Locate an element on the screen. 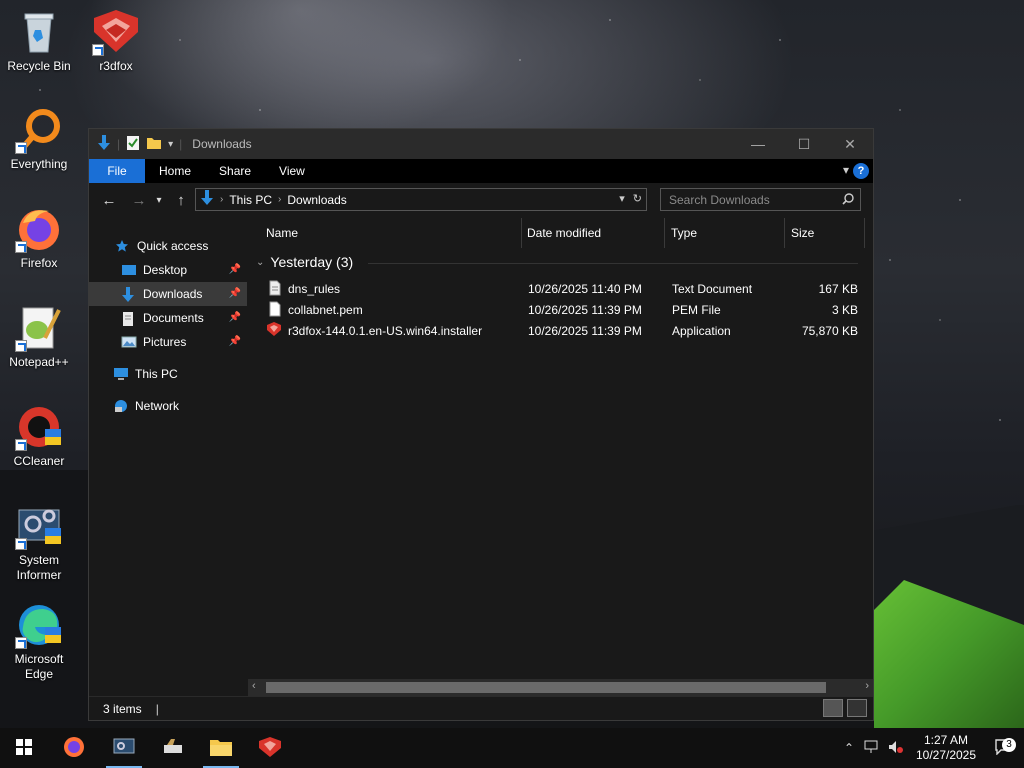 This screenshot has width=1024, height=768. up-button: ↑ is located at coordinates (181, 200).